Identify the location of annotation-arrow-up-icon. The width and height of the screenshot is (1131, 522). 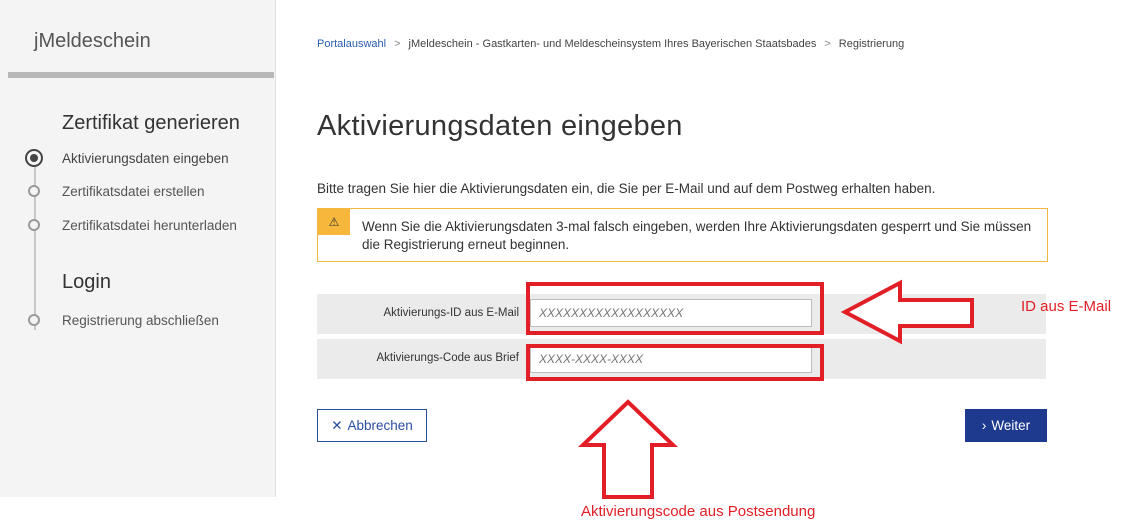
(628, 449).